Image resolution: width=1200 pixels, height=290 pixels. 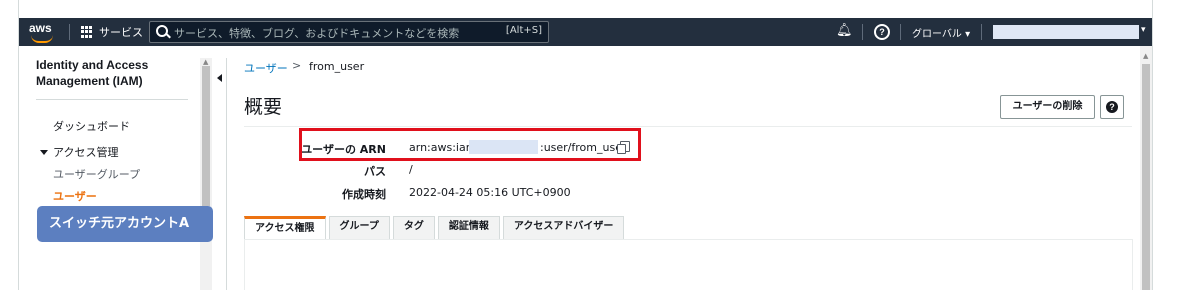 I want to click on caret-down-icon, so click(x=44, y=152).